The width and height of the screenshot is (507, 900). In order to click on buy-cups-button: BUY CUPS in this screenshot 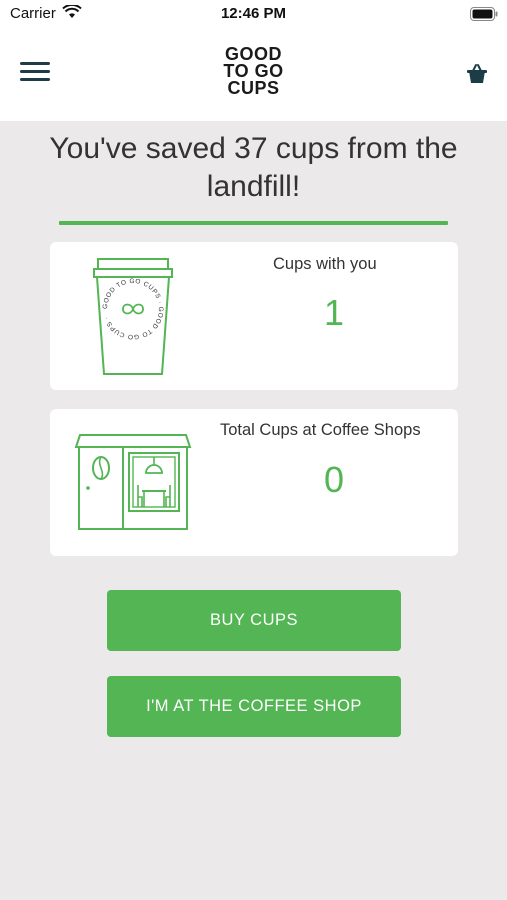, I will do `click(254, 620)`.